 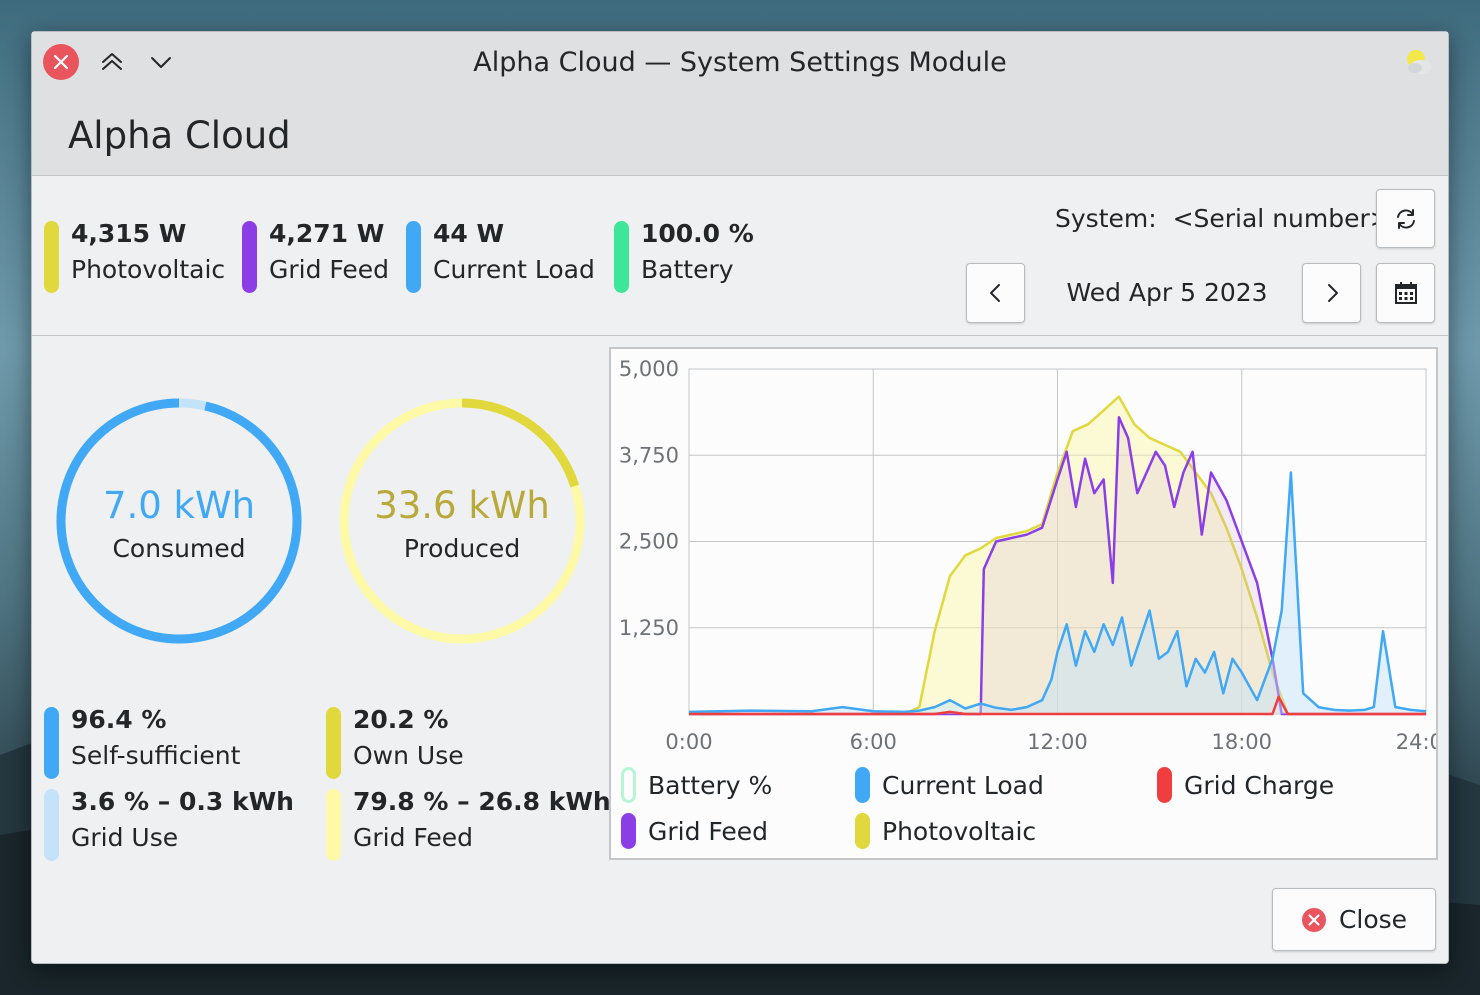 What do you see at coordinates (710, 785) in the screenshot?
I see `legend-label: Battery %` at bounding box center [710, 785].